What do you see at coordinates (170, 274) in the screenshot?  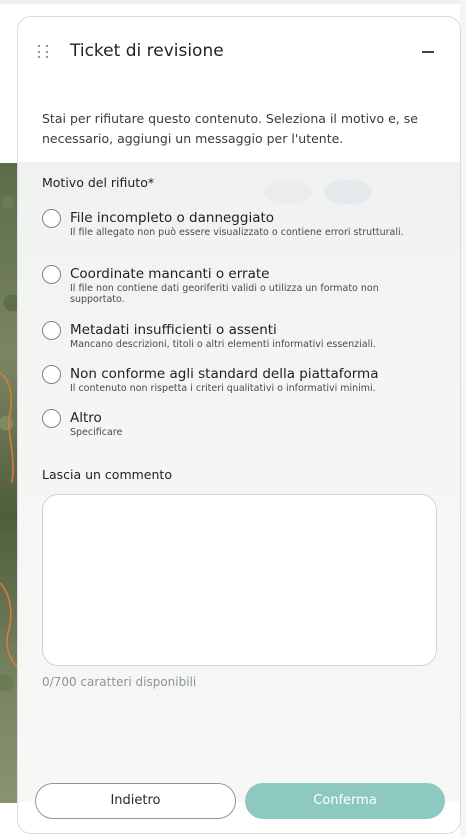 I see `option-title: Coordinate mancanti o errate` at bounding box center [170, 274].